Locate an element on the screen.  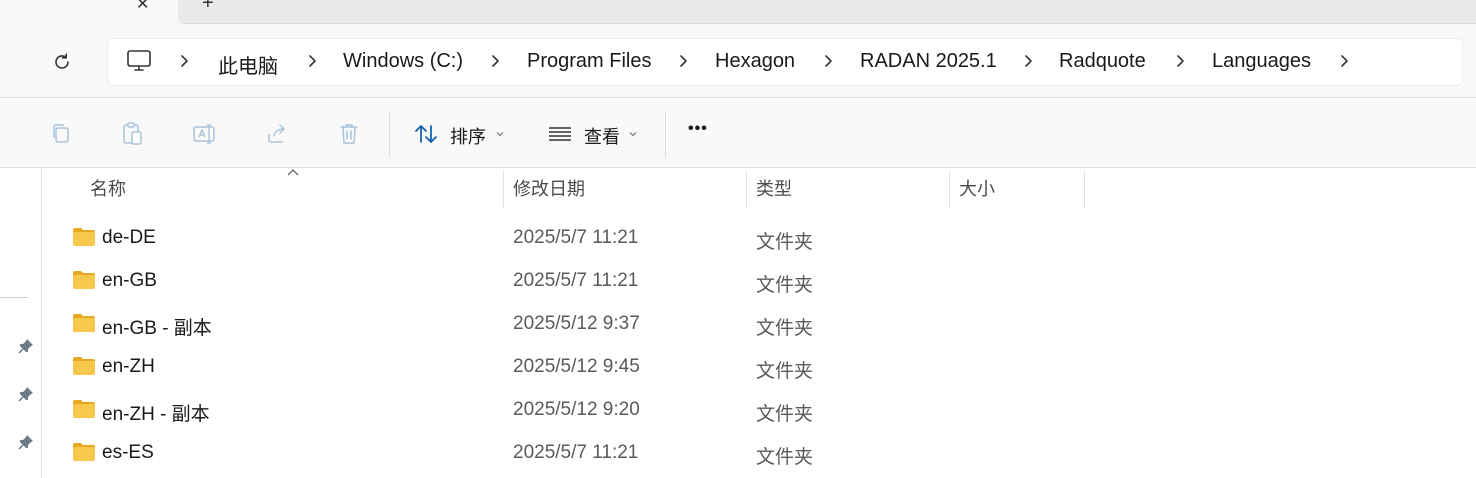
command-bar: 排序 查看 ••• is located at coordinates (738, 133).